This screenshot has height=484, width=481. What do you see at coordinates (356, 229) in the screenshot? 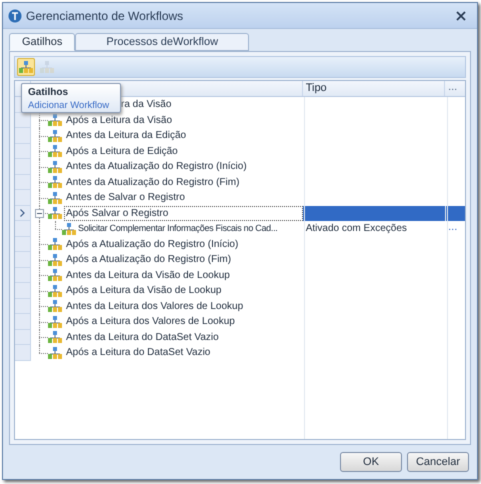
I see `table-cell-text: Ativado com Exceções` at bounding box center [356, 229].